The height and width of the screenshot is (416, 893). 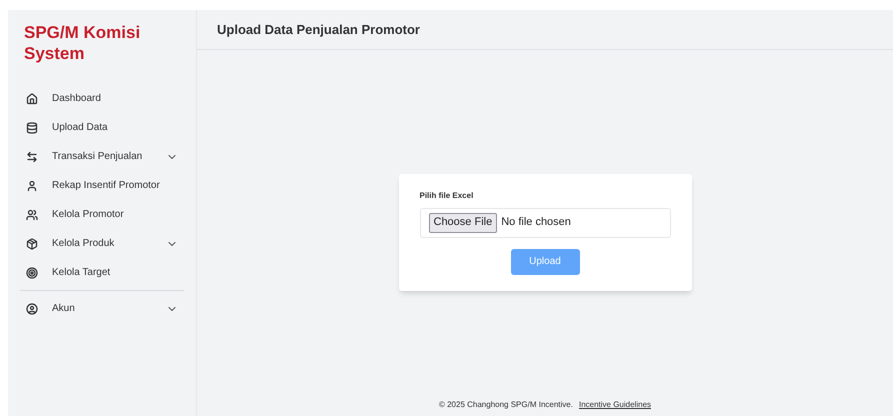 I want to click on nav-item: Upload Data, so click(x=102, y=127).